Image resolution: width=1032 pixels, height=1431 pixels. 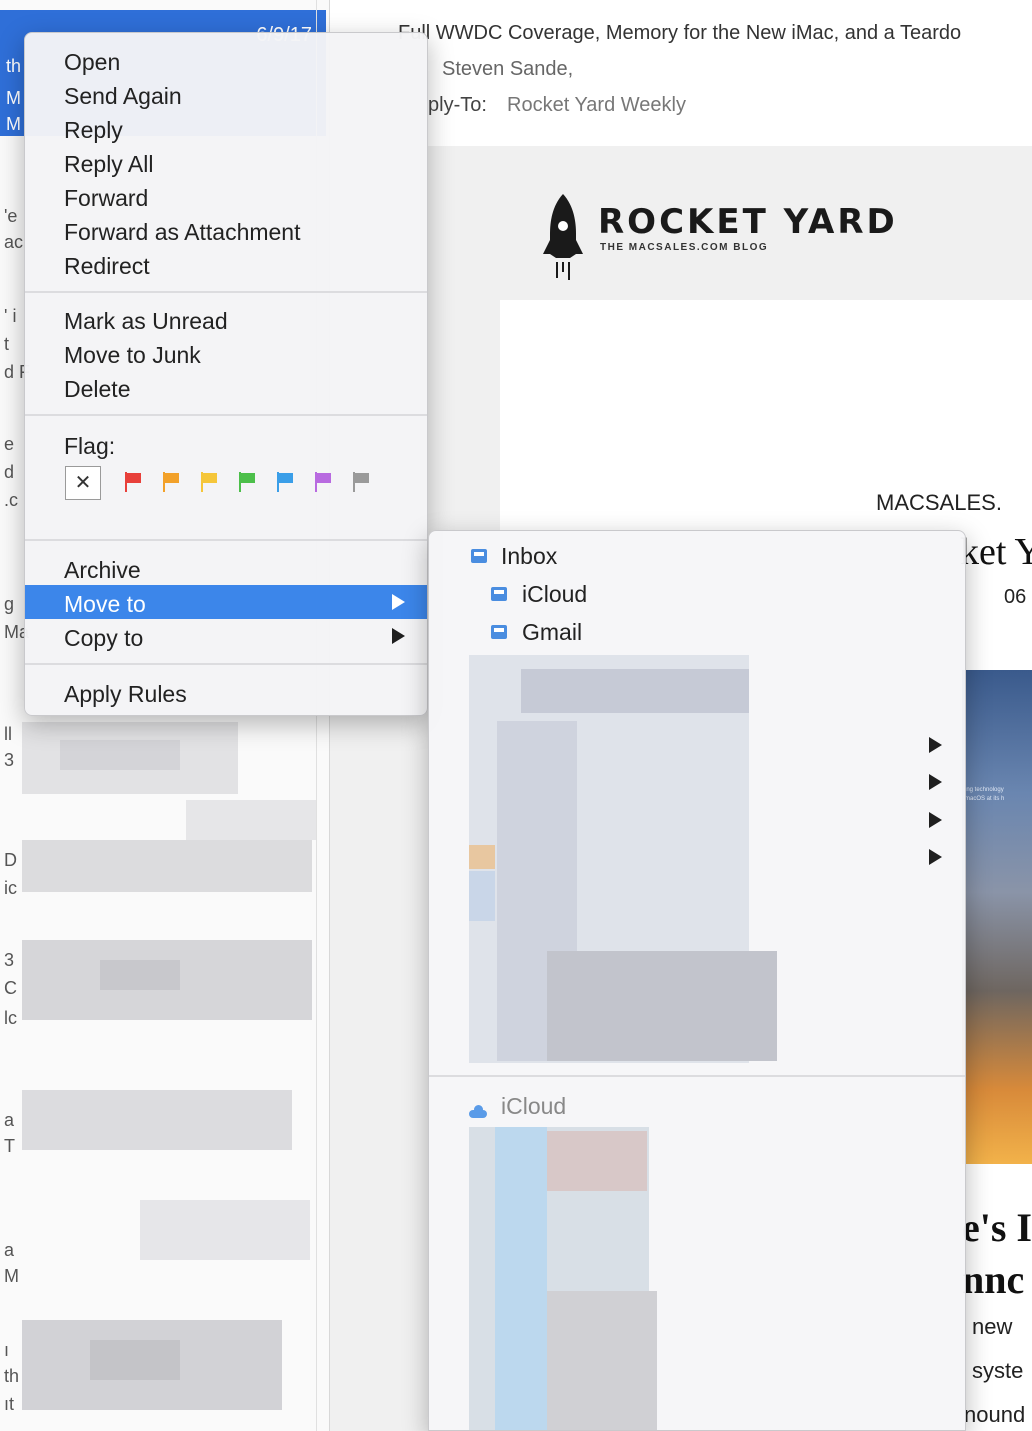 I want to click on flag-blue-icon, so click(x=285, y=483).